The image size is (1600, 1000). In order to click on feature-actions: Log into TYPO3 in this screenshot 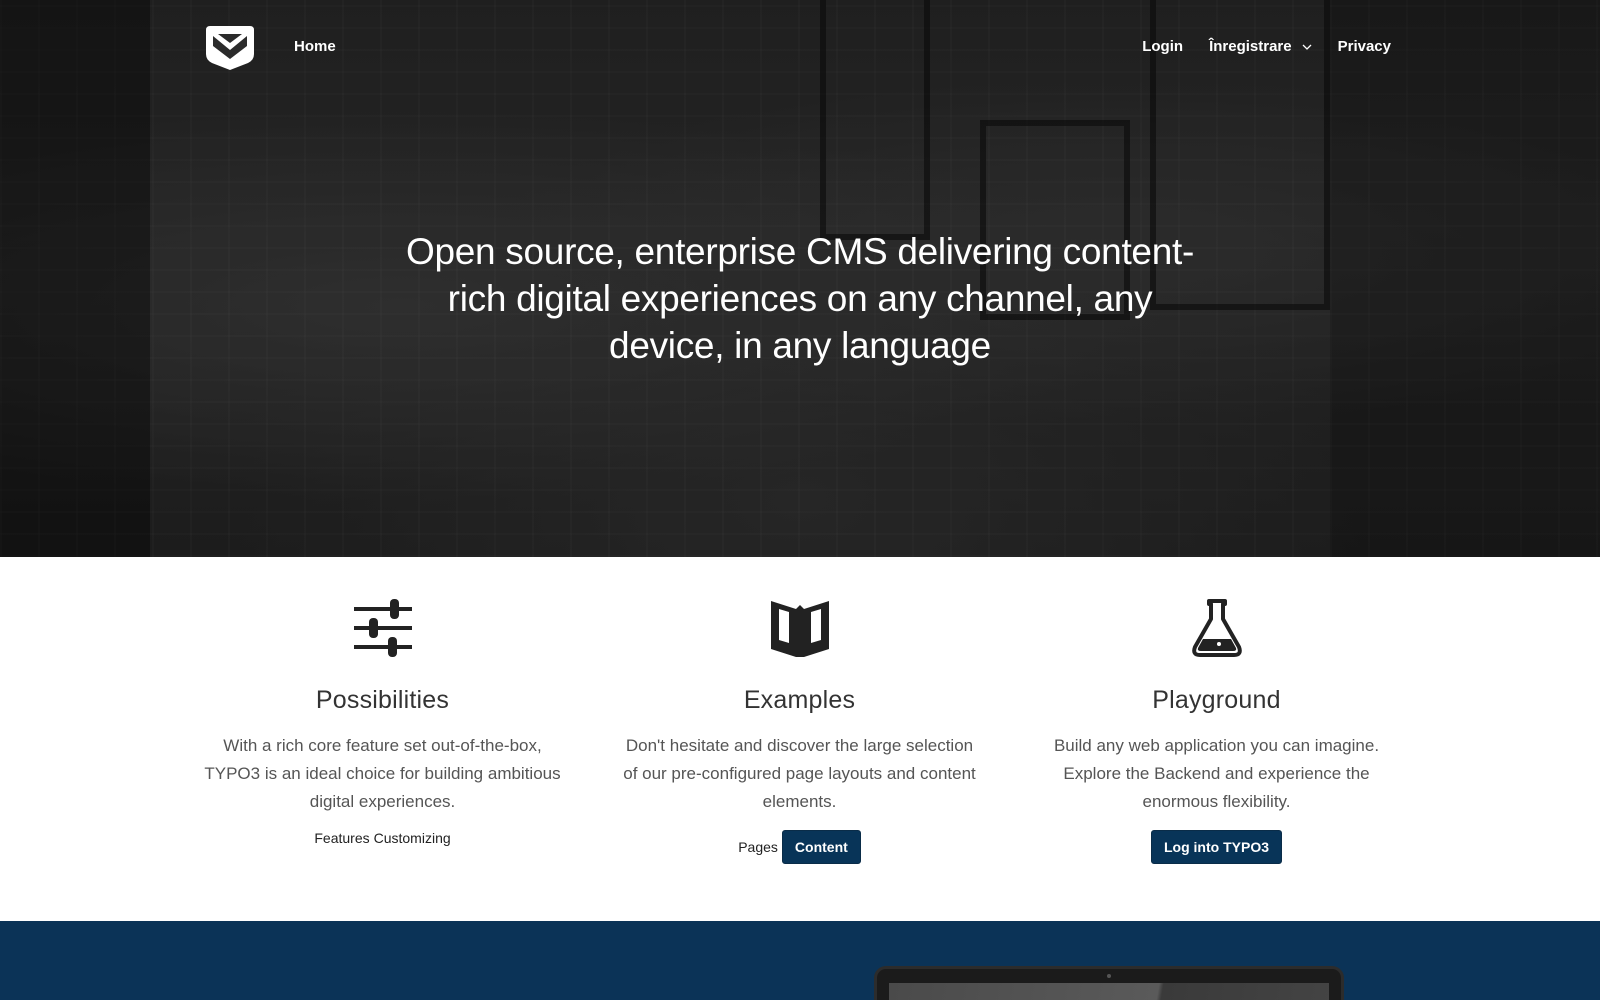, I will do `click(1216, 847)`.